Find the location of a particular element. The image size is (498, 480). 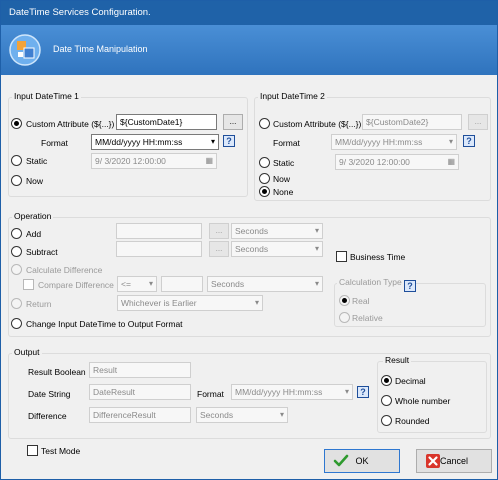

title-bar: DateTime Services Configuration. is located at coordinates (249, 13).